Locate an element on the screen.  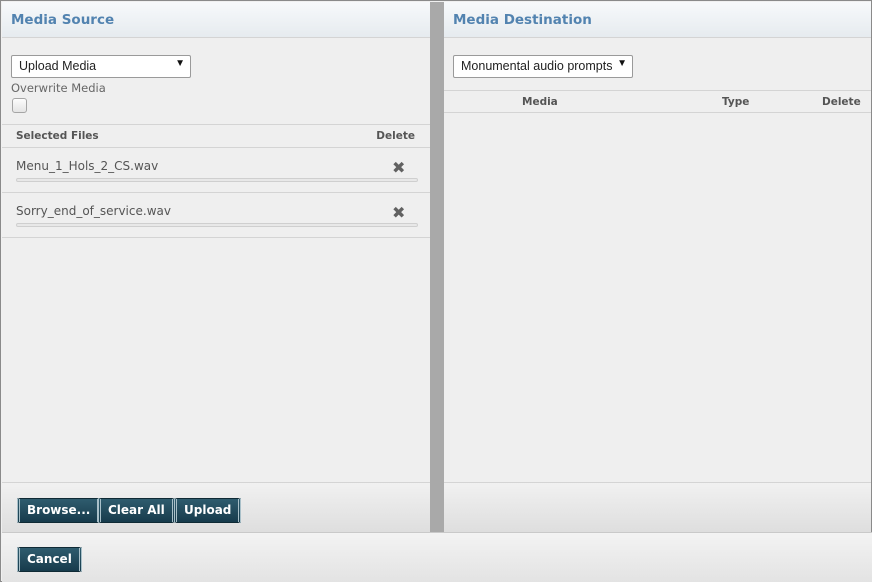
cancel-button: Cancel is located at coordinates (49, 559).